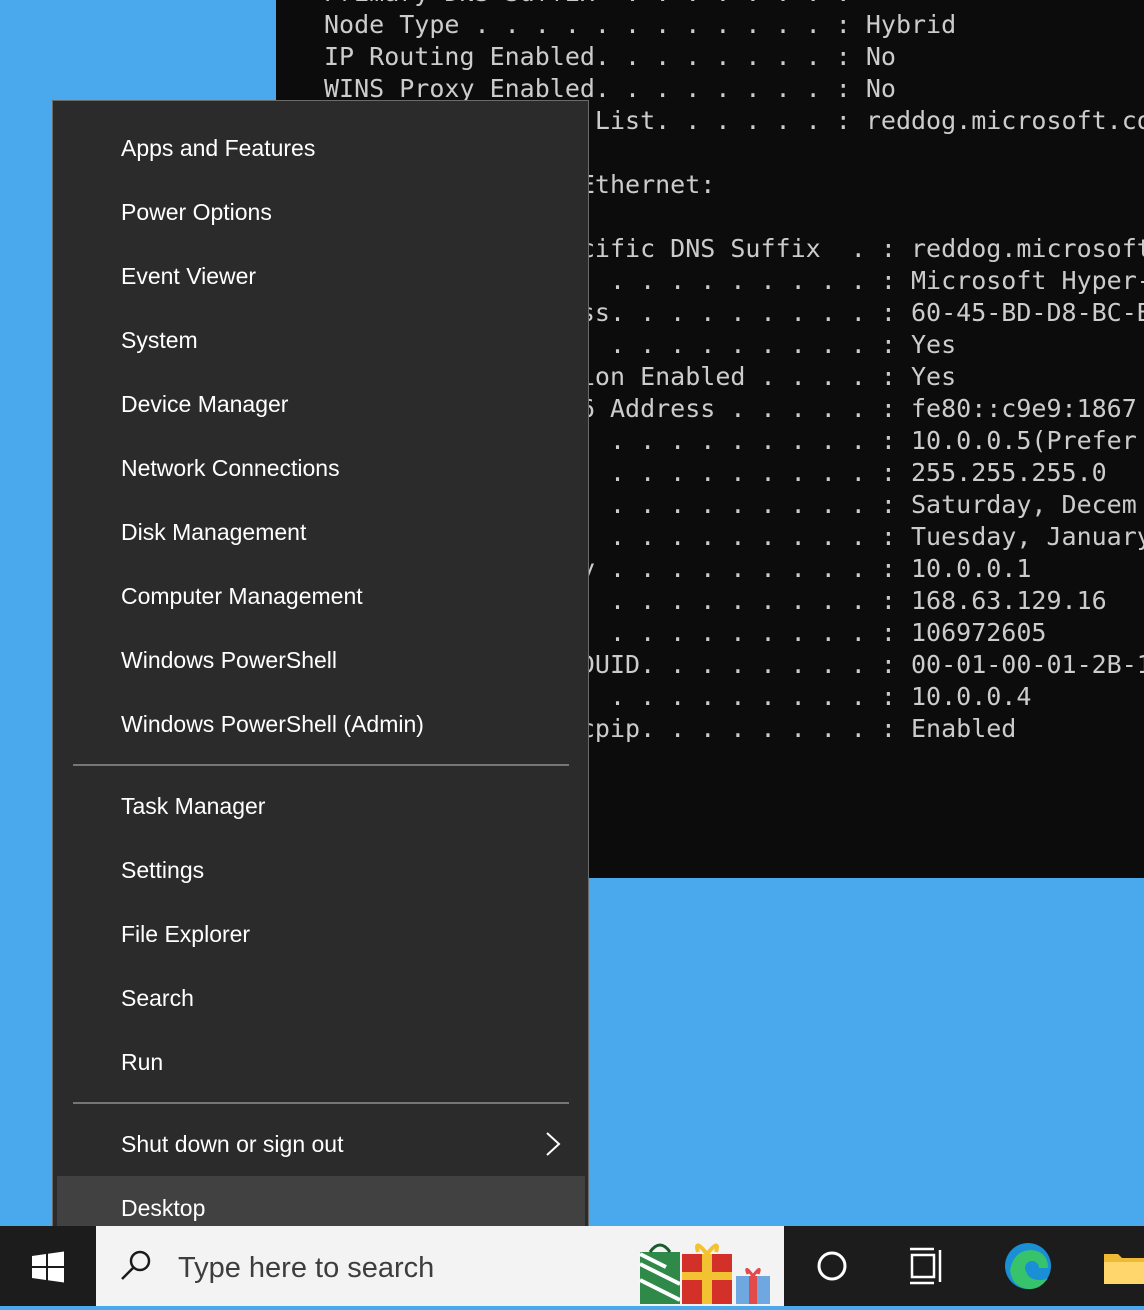 This screenshot has height=1310, width=1144. I want to click on gifts-icon, so click(706, 1270).